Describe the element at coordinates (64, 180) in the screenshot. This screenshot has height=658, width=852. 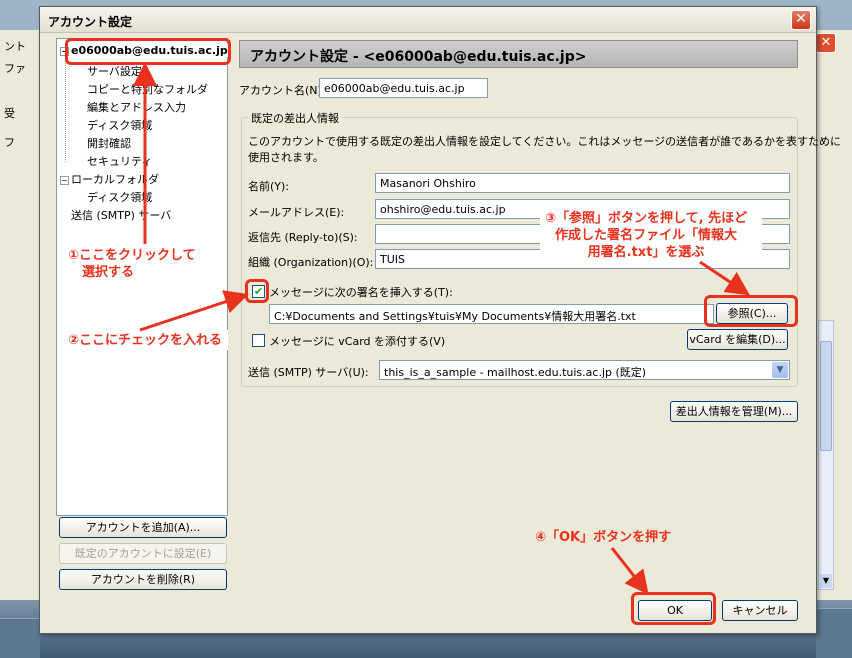
I see `collapse-icon: −` at that location.